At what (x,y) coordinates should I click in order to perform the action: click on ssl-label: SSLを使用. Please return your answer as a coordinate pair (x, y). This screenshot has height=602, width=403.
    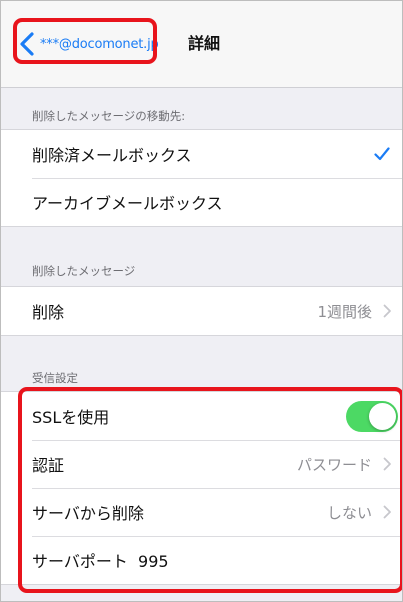
    Looking at the image, I should click on (71, 417).